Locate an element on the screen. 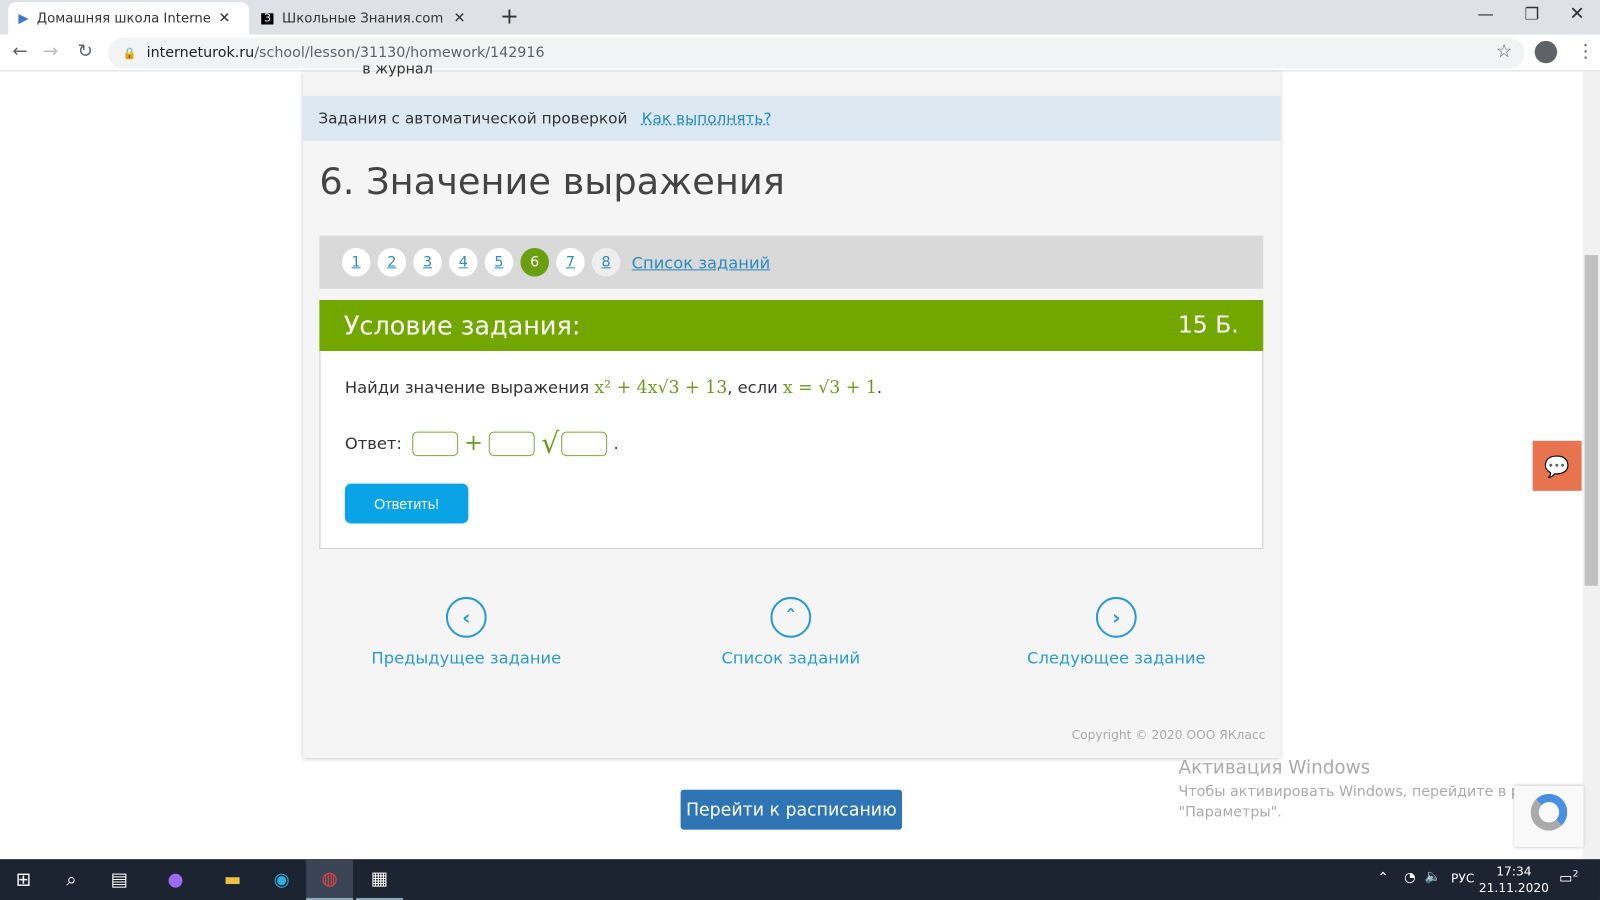 The width and height of the screenshot is (1600, 900). search-icon: ⌕ is located at coordinates (71, 879).